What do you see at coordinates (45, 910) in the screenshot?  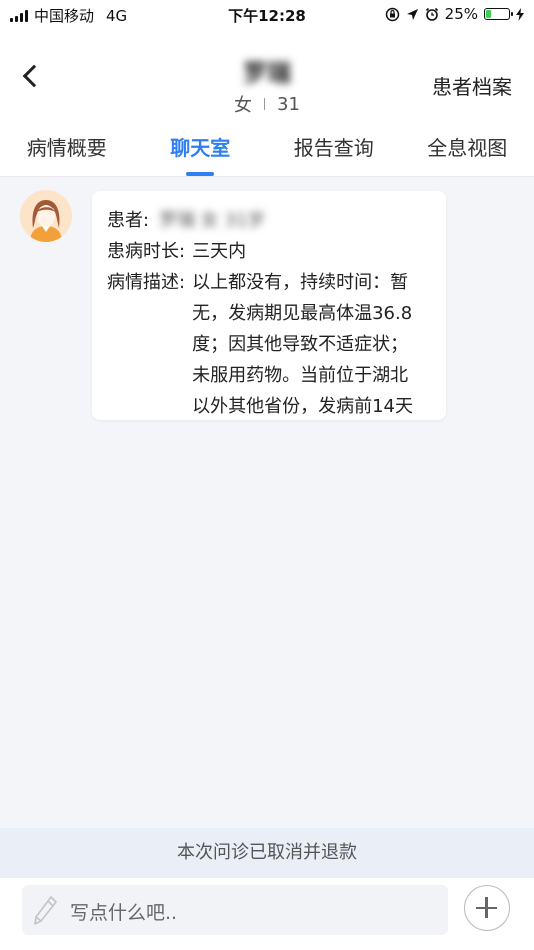 I see `pencil-icon` at bounding box center [45, 910].